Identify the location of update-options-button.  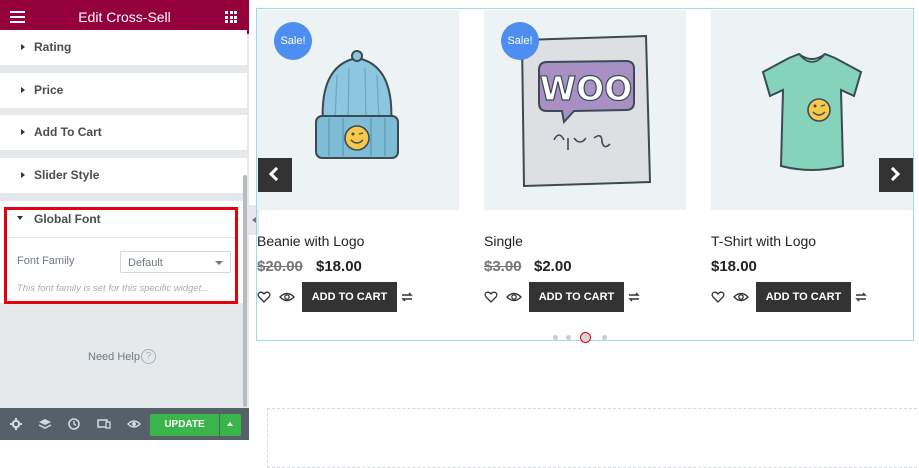
(230, 425).